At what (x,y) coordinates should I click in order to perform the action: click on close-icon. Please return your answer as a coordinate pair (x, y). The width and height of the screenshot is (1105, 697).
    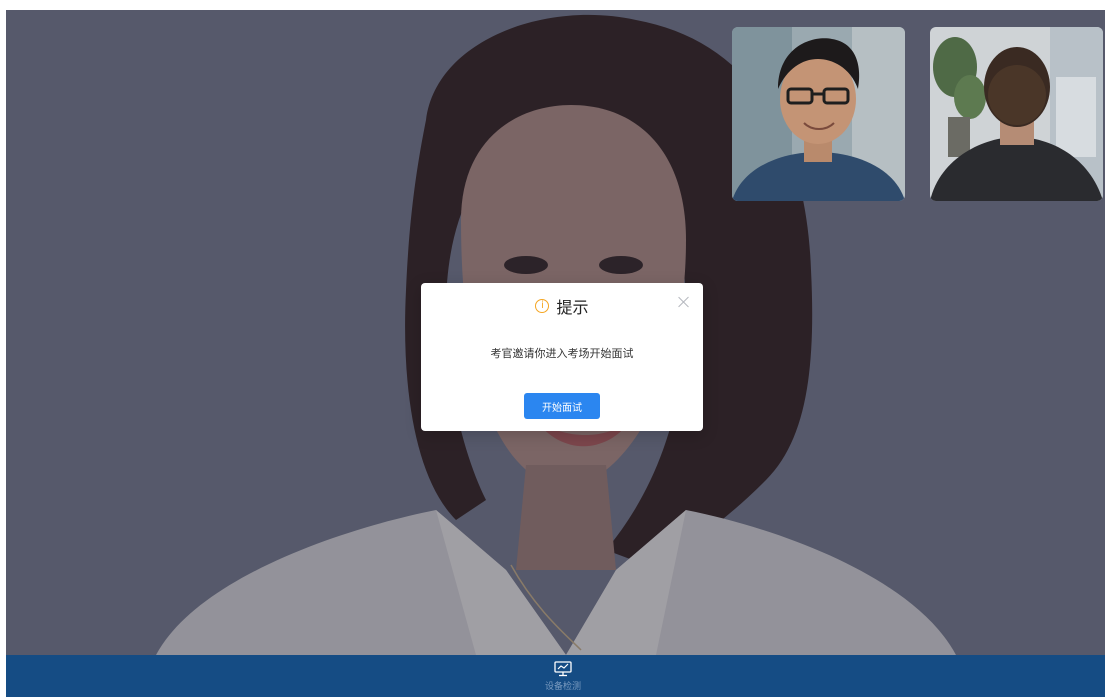
    Looking at the image, I should click on (684, 302).